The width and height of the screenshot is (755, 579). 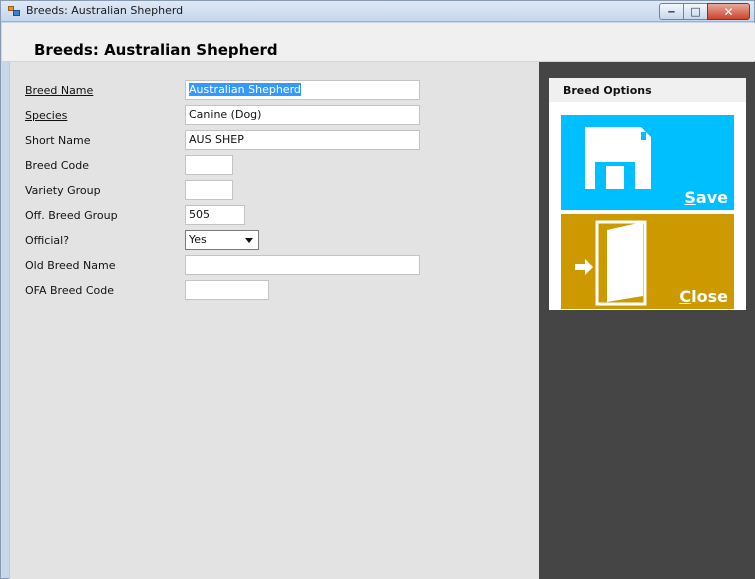 I want to click on title-bar: Breeds: Australian Shepherd ‒ □ ✕, so click(x=377, y=11).